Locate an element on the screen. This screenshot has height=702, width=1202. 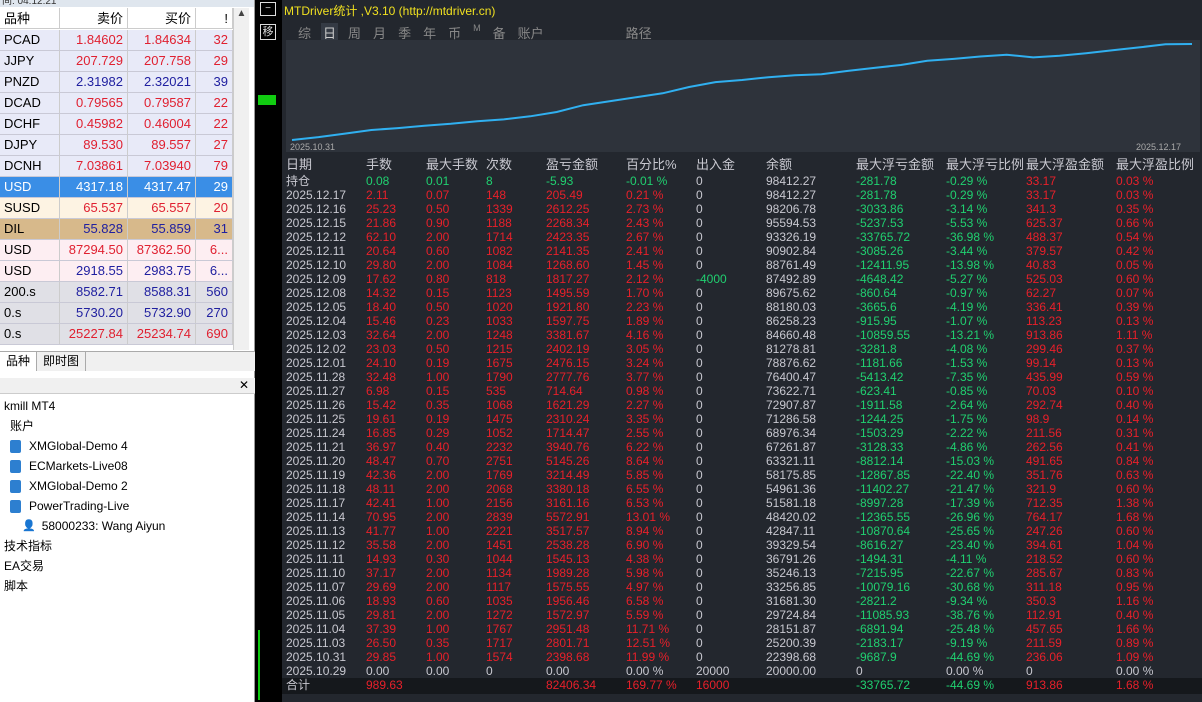
navigator-item: 技术指标 is located at coordinates (127, 546).